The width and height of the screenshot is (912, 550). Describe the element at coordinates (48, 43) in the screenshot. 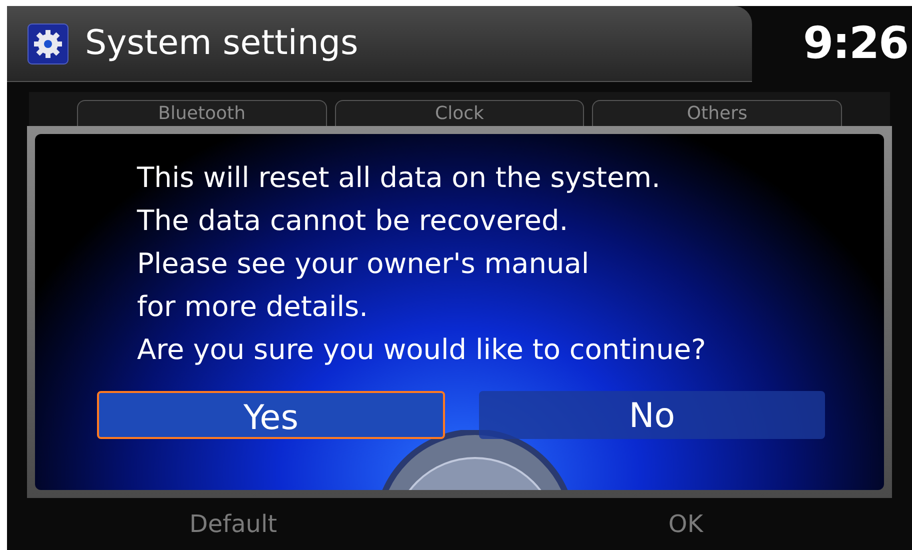

I see `gear-icon` at that location.